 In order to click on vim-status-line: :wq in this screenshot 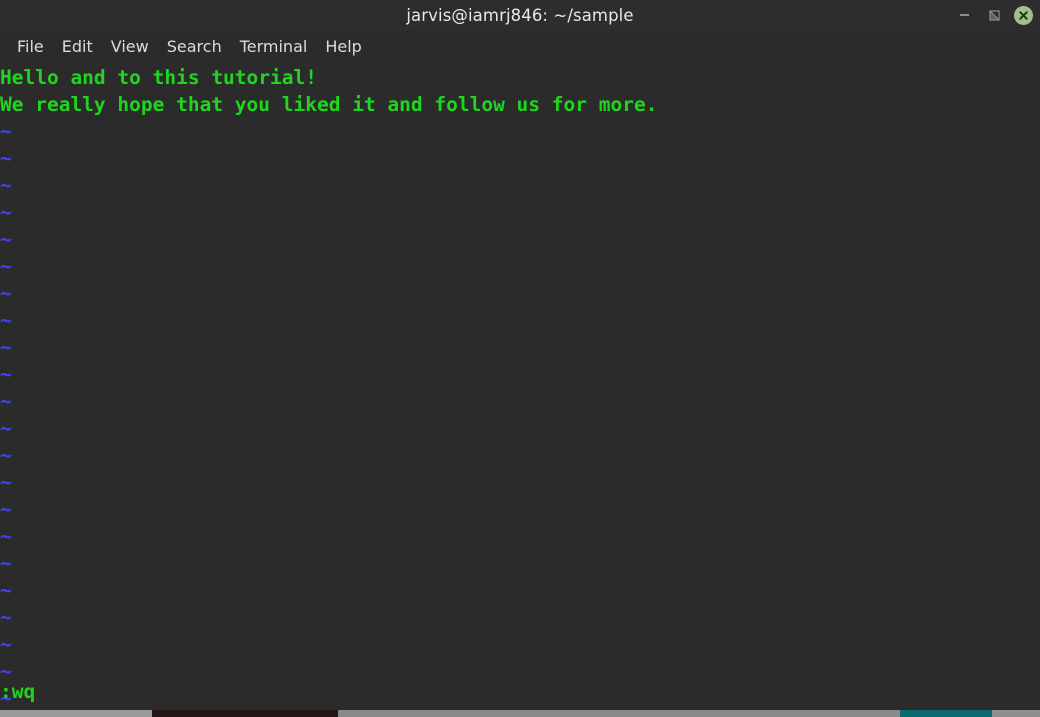, I will do `click(18, 691)`.